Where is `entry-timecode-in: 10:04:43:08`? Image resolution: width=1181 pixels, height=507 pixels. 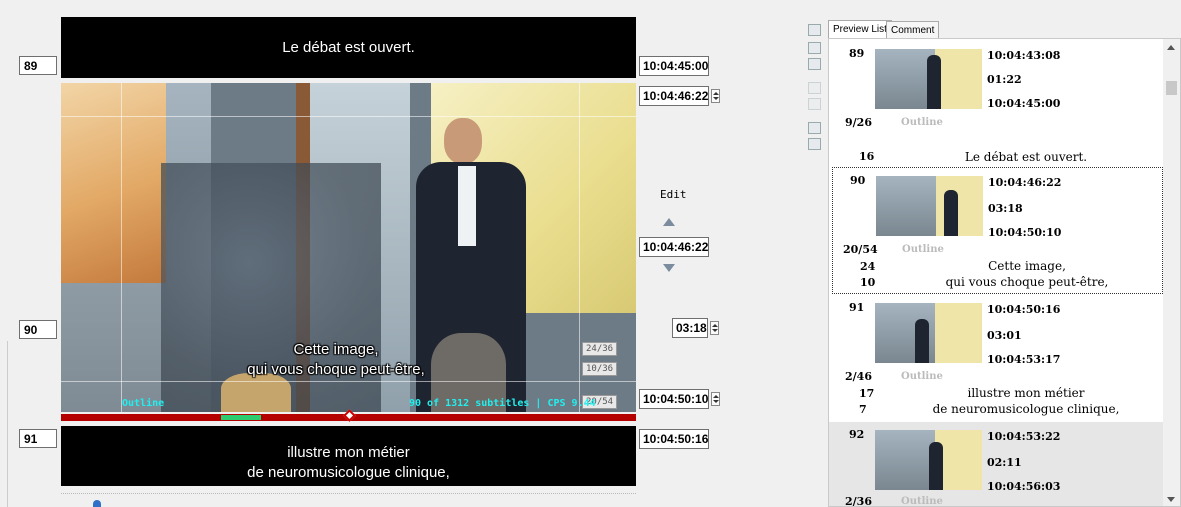 entry-timecode-in: 10:04:43:08 is located at coordinates (1024, 55).